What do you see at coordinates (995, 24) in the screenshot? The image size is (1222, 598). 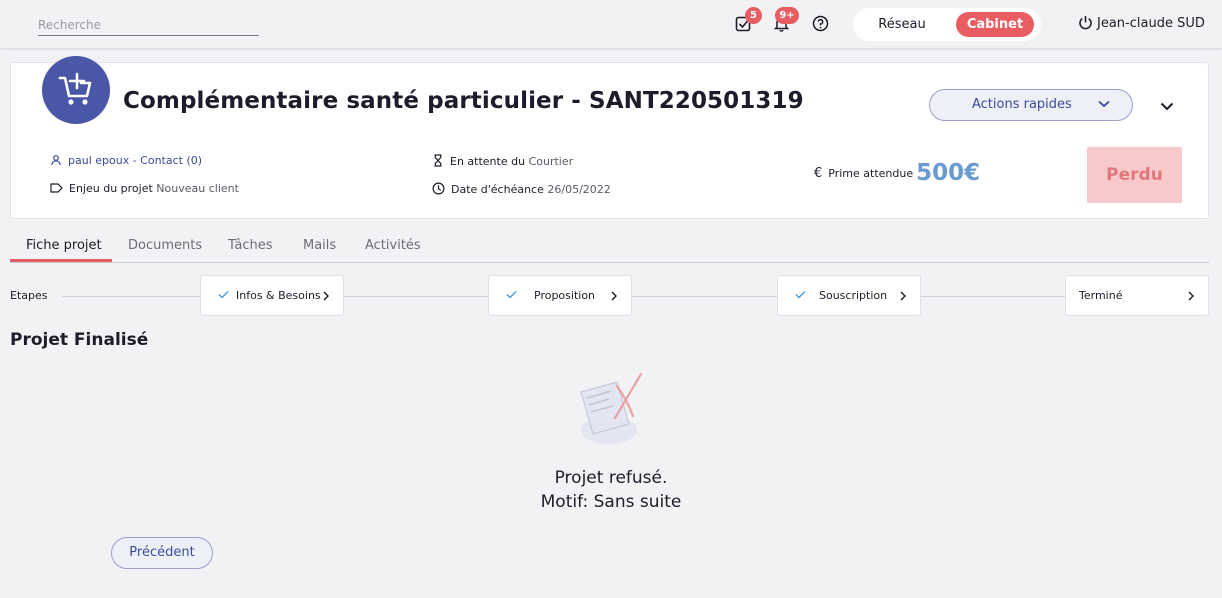 I see `toggle-cabinet: Cabinet` at bounding box center [995, 24].